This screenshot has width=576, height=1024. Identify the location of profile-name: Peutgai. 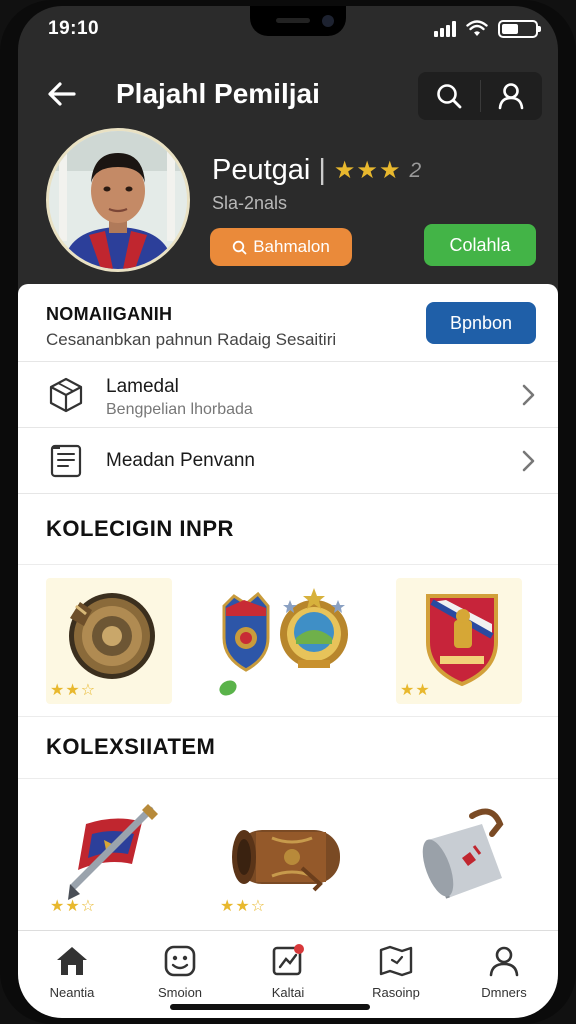
(261, 170).